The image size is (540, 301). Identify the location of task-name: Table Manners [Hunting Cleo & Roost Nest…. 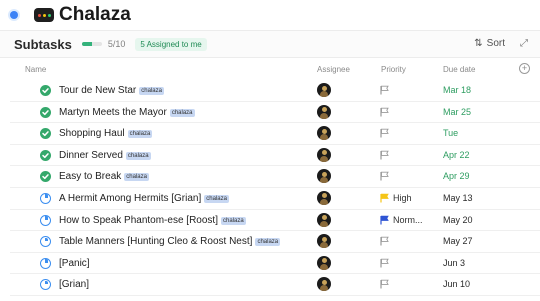
(170, 241).